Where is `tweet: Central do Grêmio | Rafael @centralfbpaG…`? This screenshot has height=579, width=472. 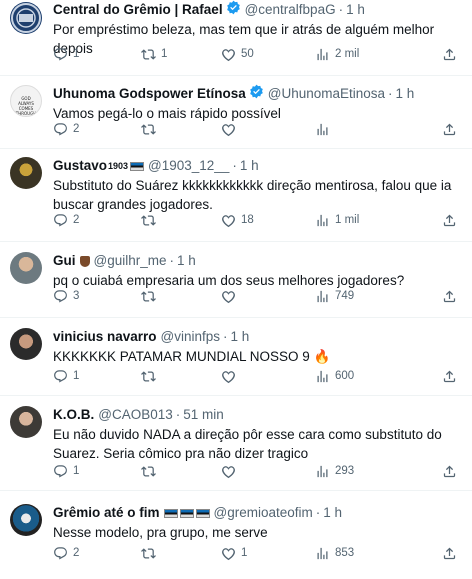
tweet: Central do Grêmio | Rafael @centralfbpaG… is located at coordinates (236, 38).